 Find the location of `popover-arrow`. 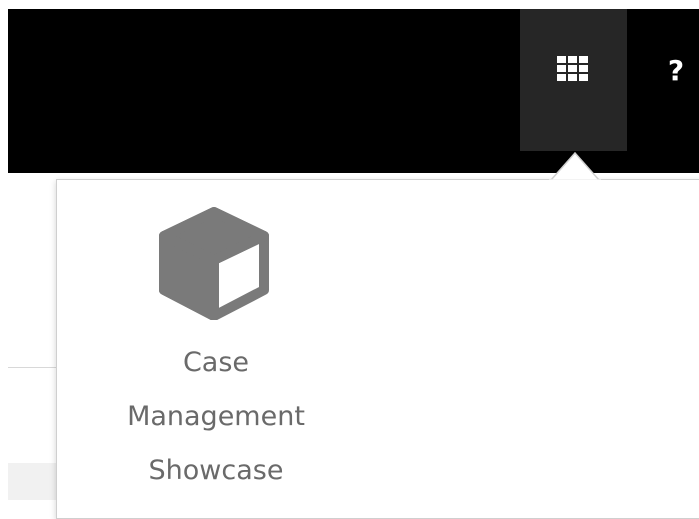

popover-arrow is located at coordinates (575, 166).